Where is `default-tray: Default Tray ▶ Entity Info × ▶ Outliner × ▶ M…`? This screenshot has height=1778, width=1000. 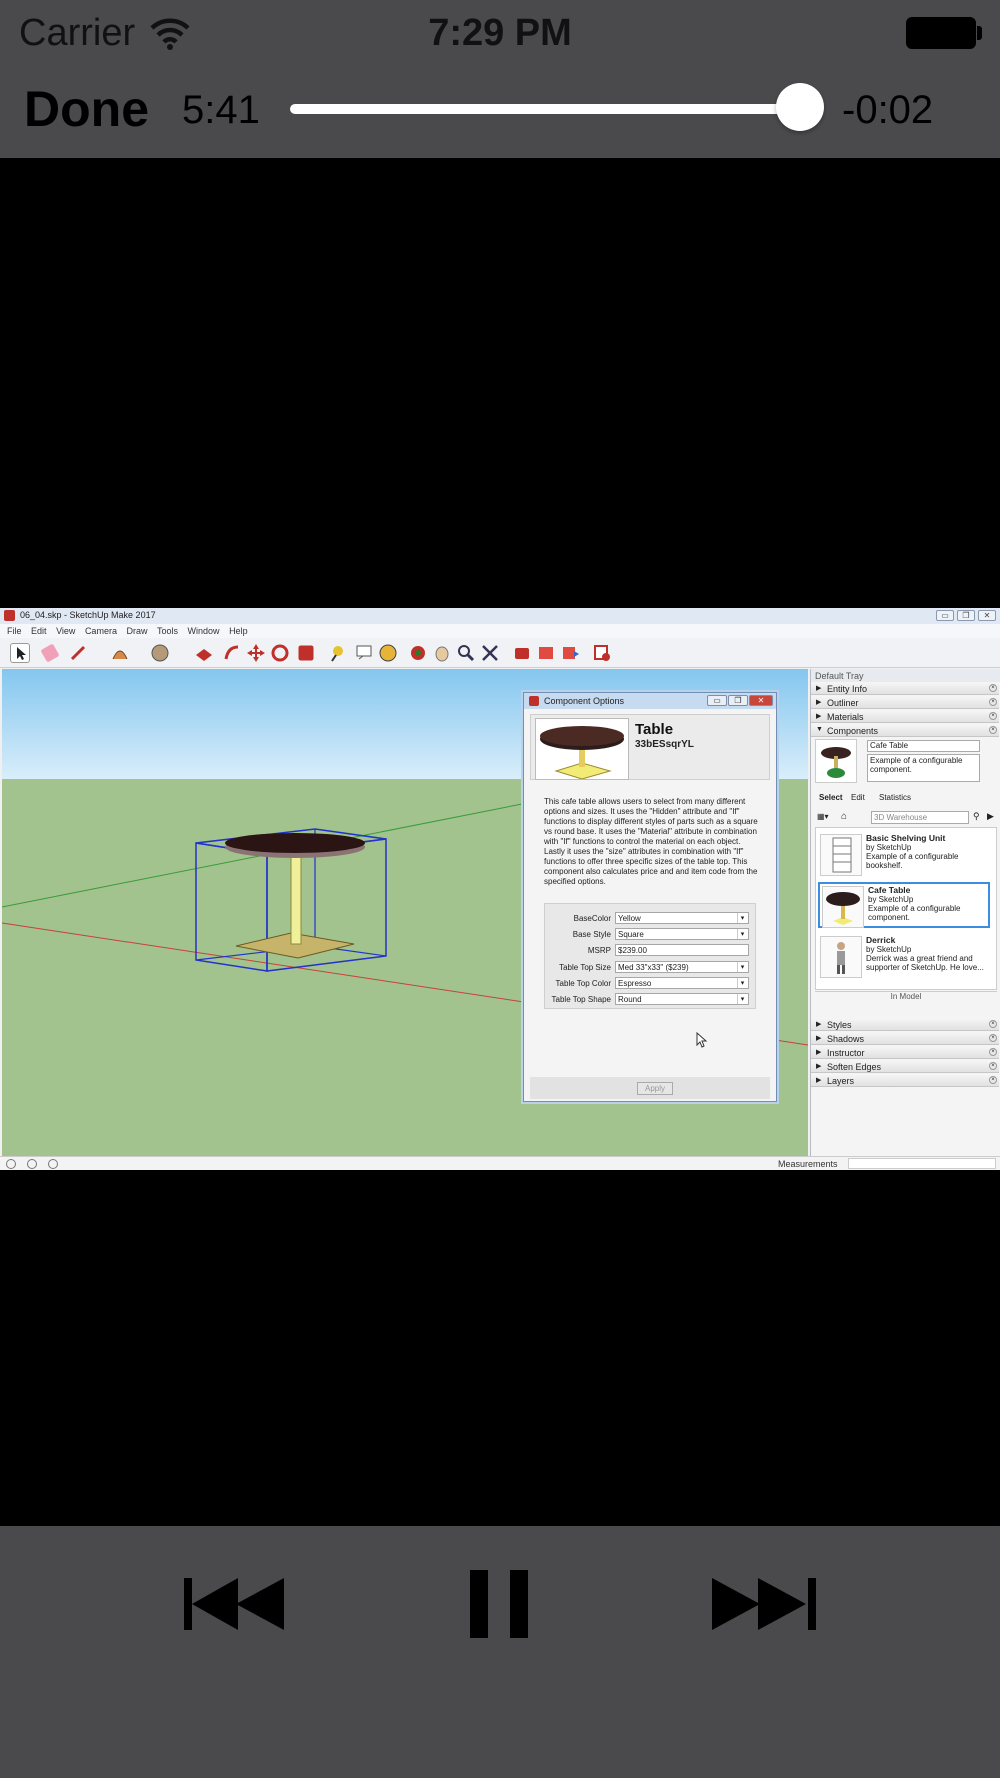
default-tray: Default Tray ▶ Entity Info × ▶ Outliner × ▶ M… is located at coordinates (905, 912).